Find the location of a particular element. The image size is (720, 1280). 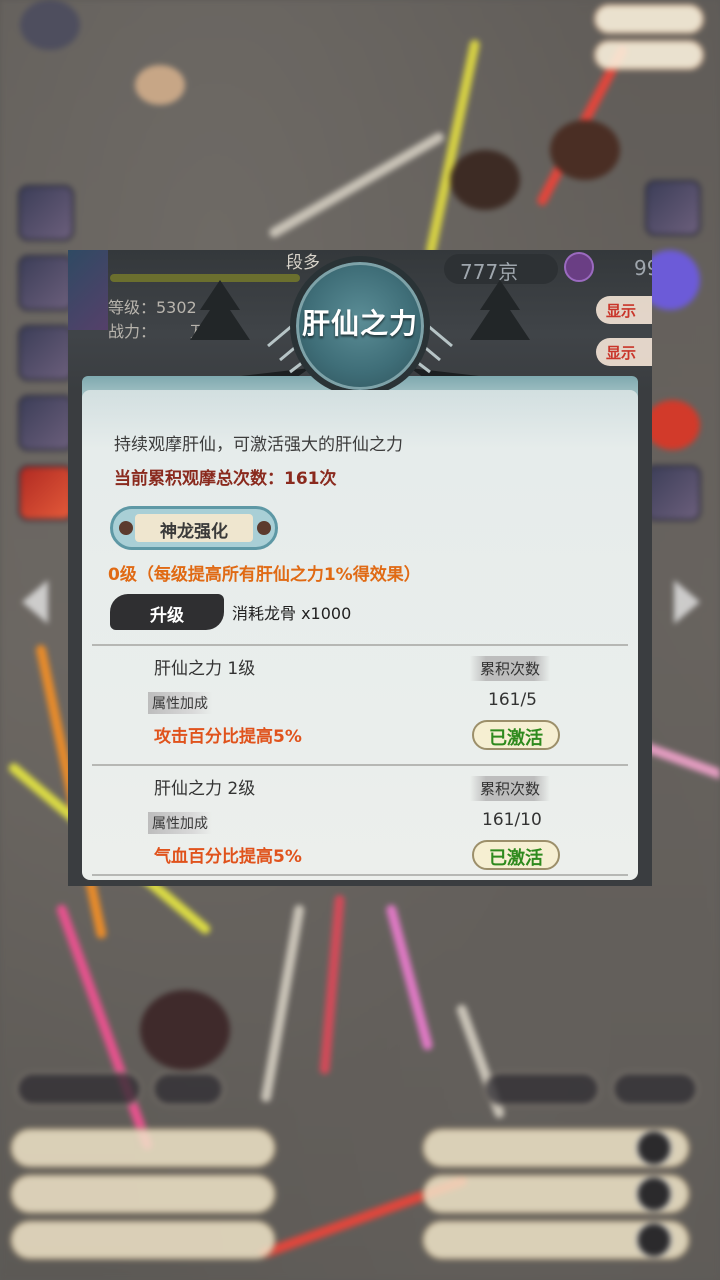

dragon-enhance-label: 神龙强化 is located at coordinates (194, 528).